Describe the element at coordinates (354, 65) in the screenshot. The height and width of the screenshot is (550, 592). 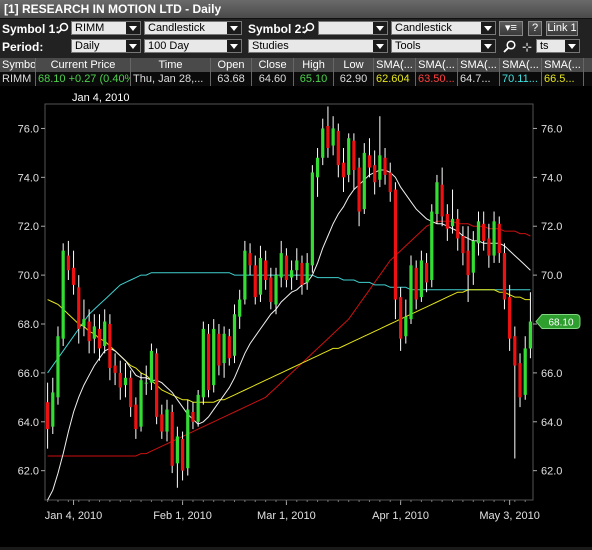
I see `header-low: Low` at that location.